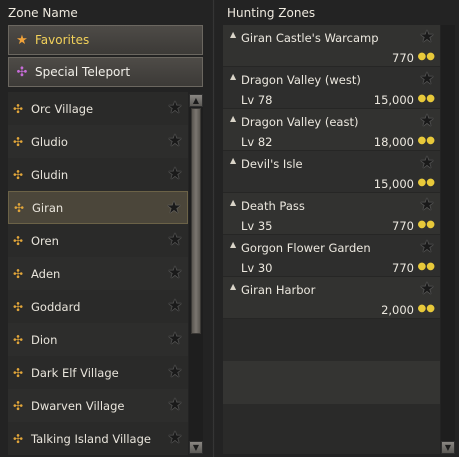 The width and height of the screenshot is (459, 457). Describe the element at coordinates (272, 164) in the screenshot. I see `zone-name: Devil's Isle` at that location.